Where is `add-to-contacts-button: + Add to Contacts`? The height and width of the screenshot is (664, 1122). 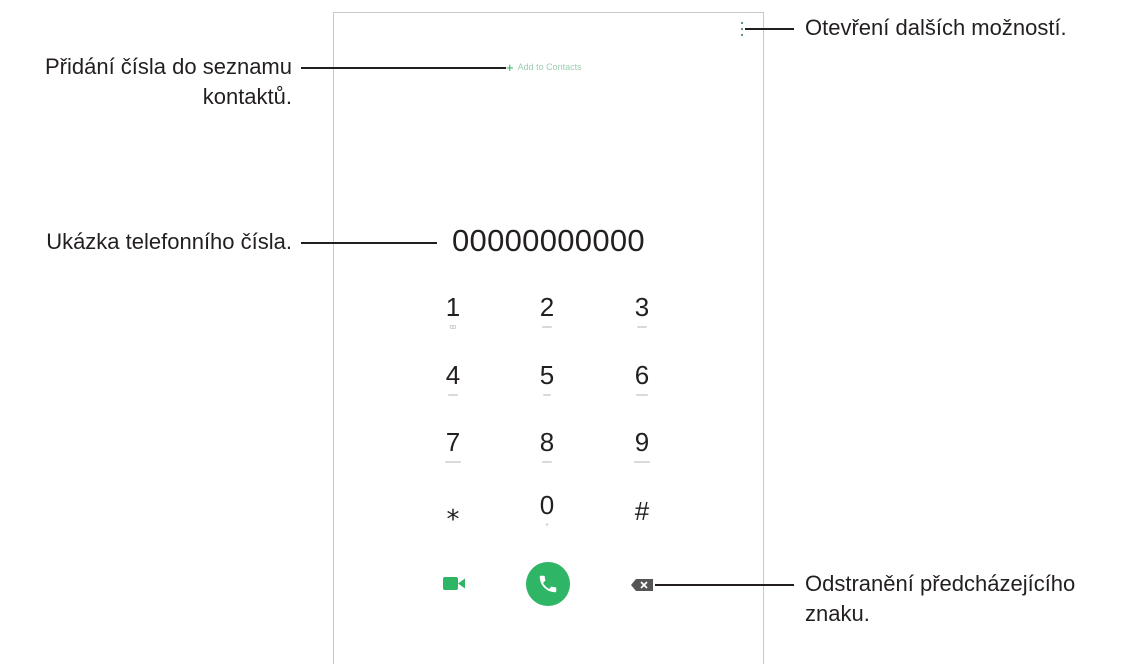
add-to-contacts-button: + Add to Contacts is located at coordinates (544, 67).